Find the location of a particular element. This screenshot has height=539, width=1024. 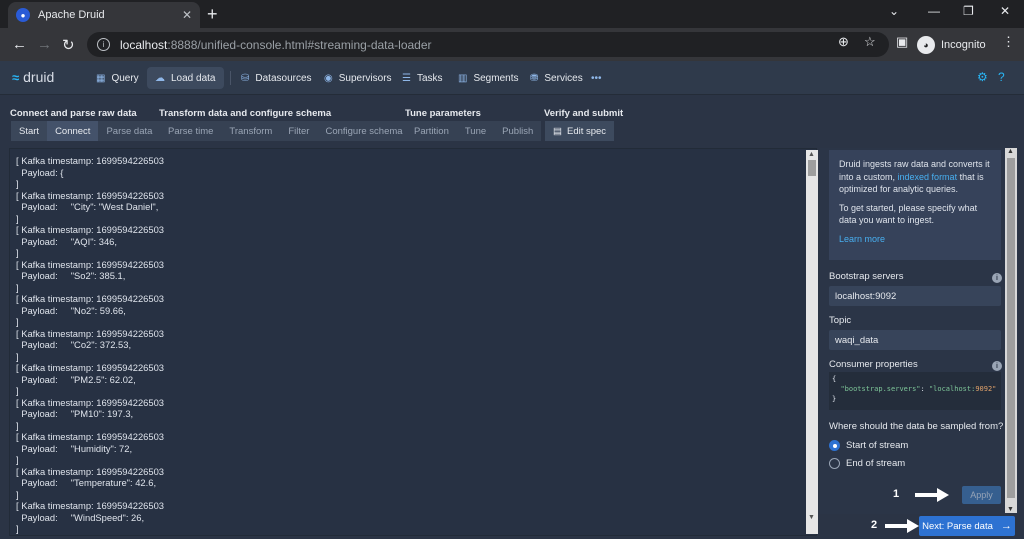

logo-text: druid is located at coordinates (39, 77).